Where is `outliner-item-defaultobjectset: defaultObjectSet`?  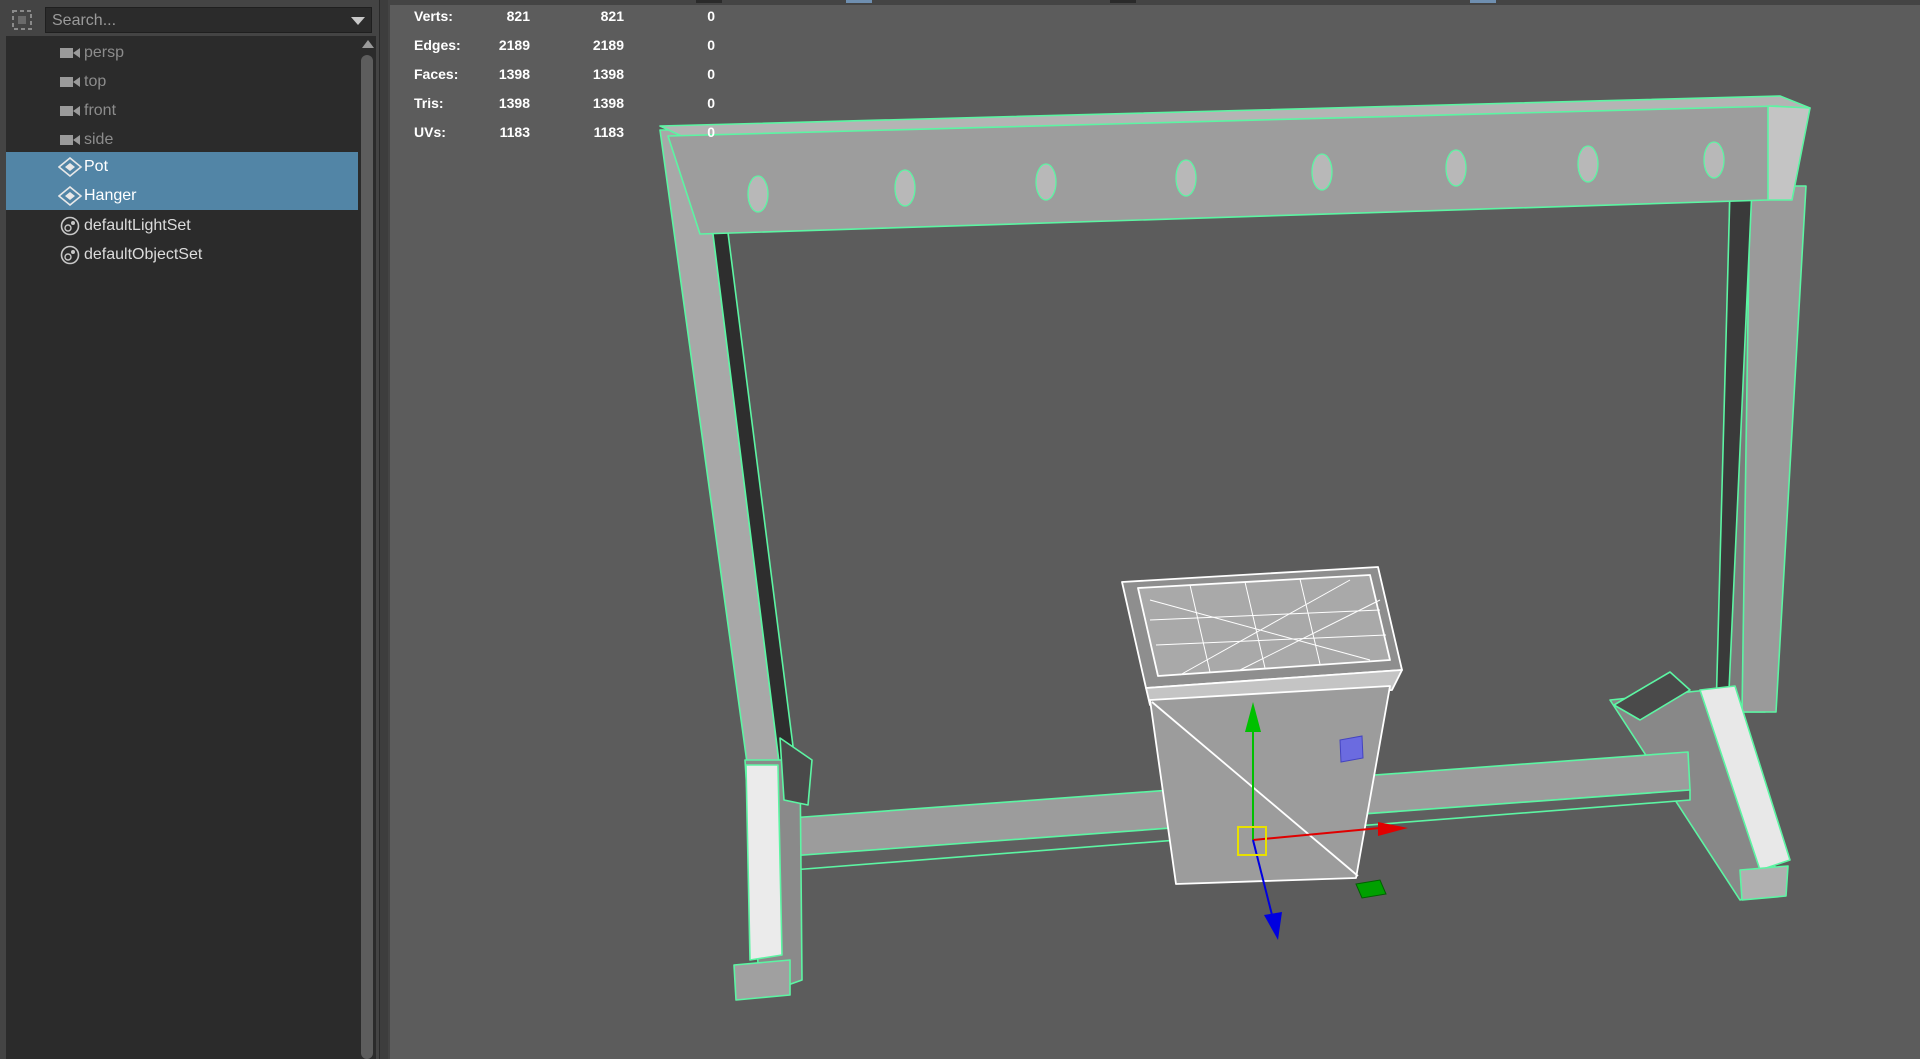
outliner-item-defaultobjectset: defaultObjectSet is located at coordinates (182, 254).